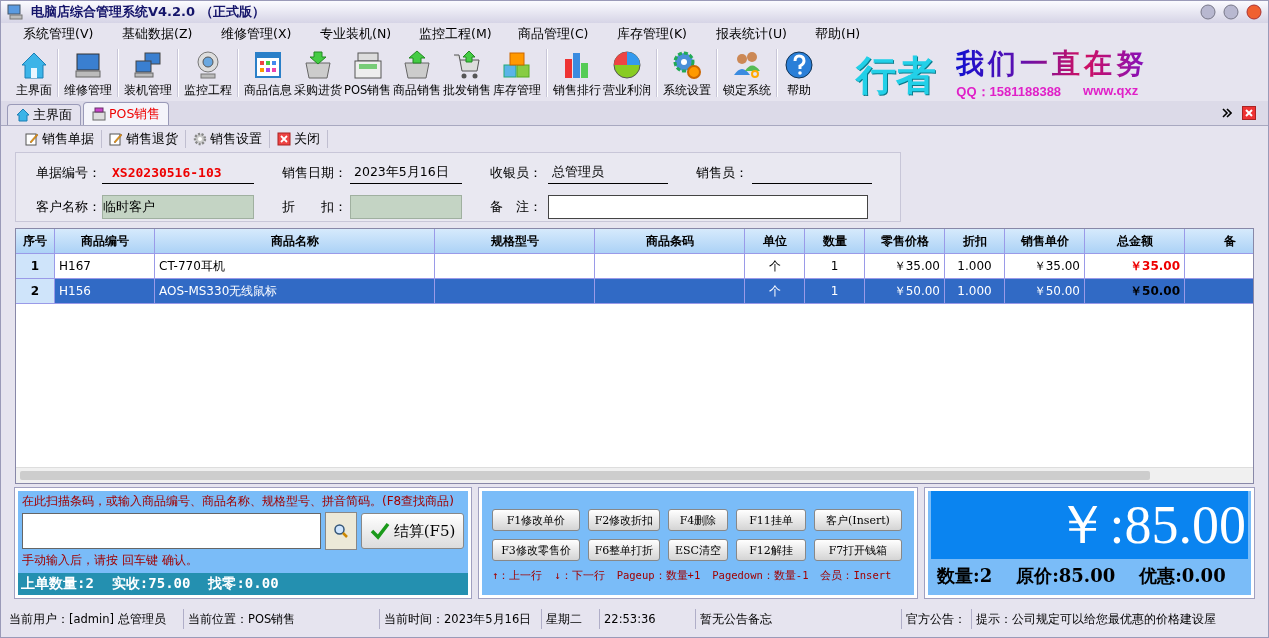 The height and width of the screenshot is (638, 1269). Describe the element at coordinates (771, 520) in the screenshot. I see `shortcut-button: F11挂单` at that location.